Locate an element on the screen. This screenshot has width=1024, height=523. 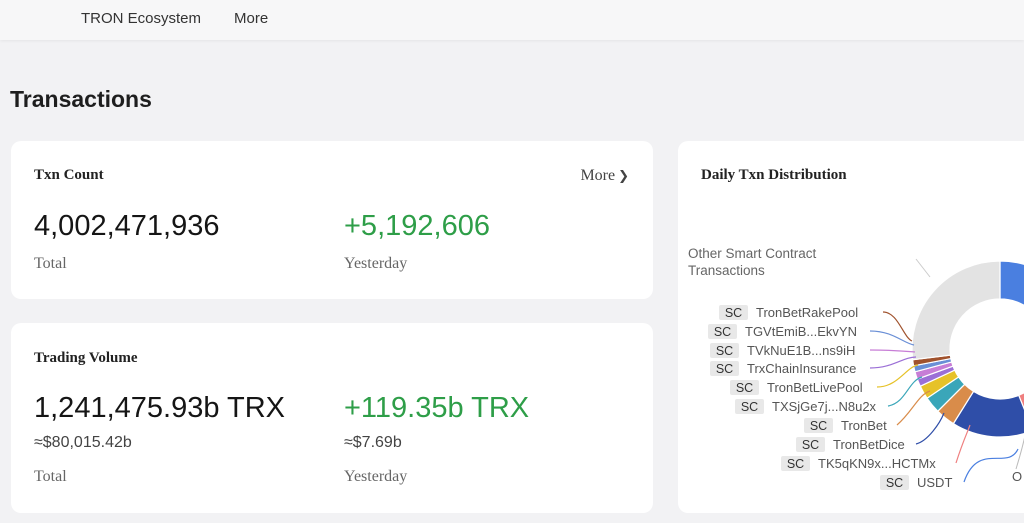
nav-more: More is located at coordinates (251, 18).